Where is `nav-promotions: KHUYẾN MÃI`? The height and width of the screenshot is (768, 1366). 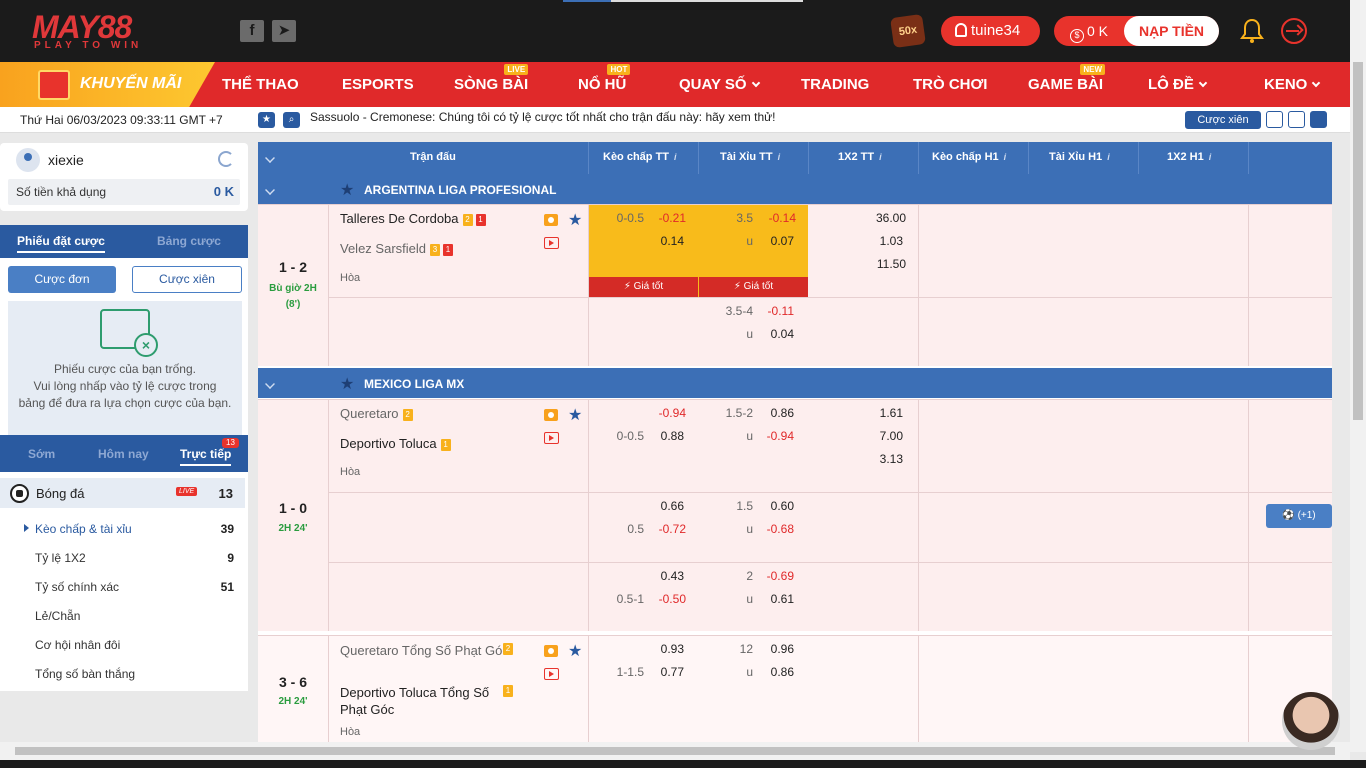
nav-promotions: KHUYẾN MÃI is located at coordinates (107, 84).